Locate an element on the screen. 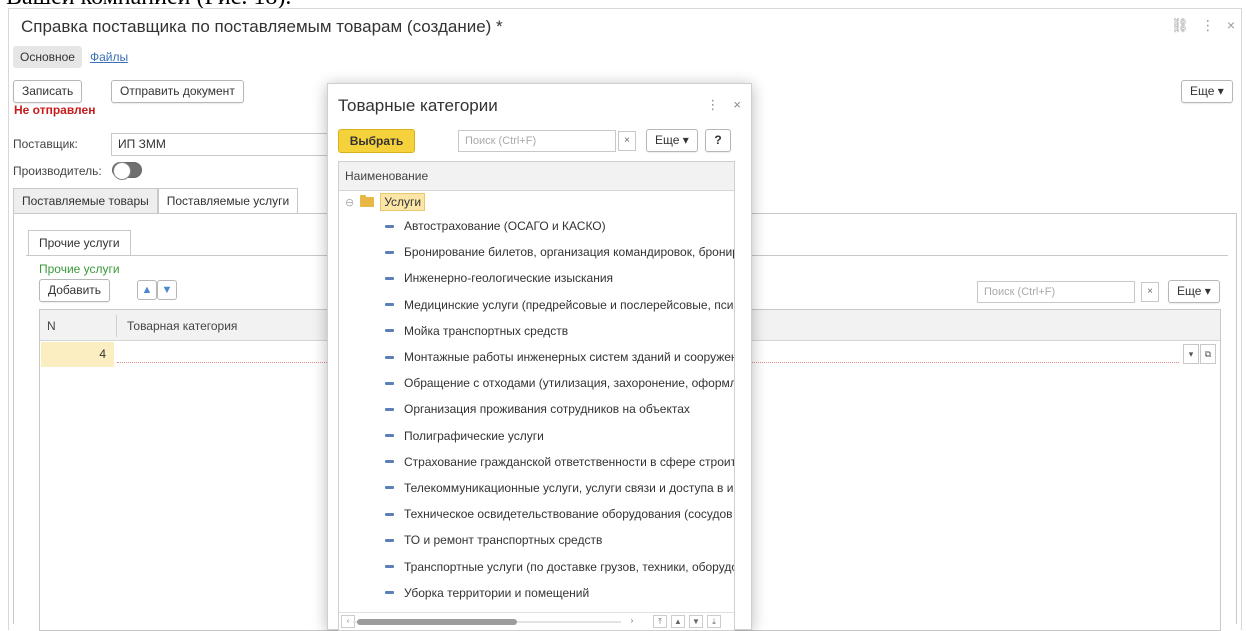 Image resolution: width=1246 pixels, height=631 pixels. list-item: ТО и ремонт транспортных средств is located at coordinates (536, 540).